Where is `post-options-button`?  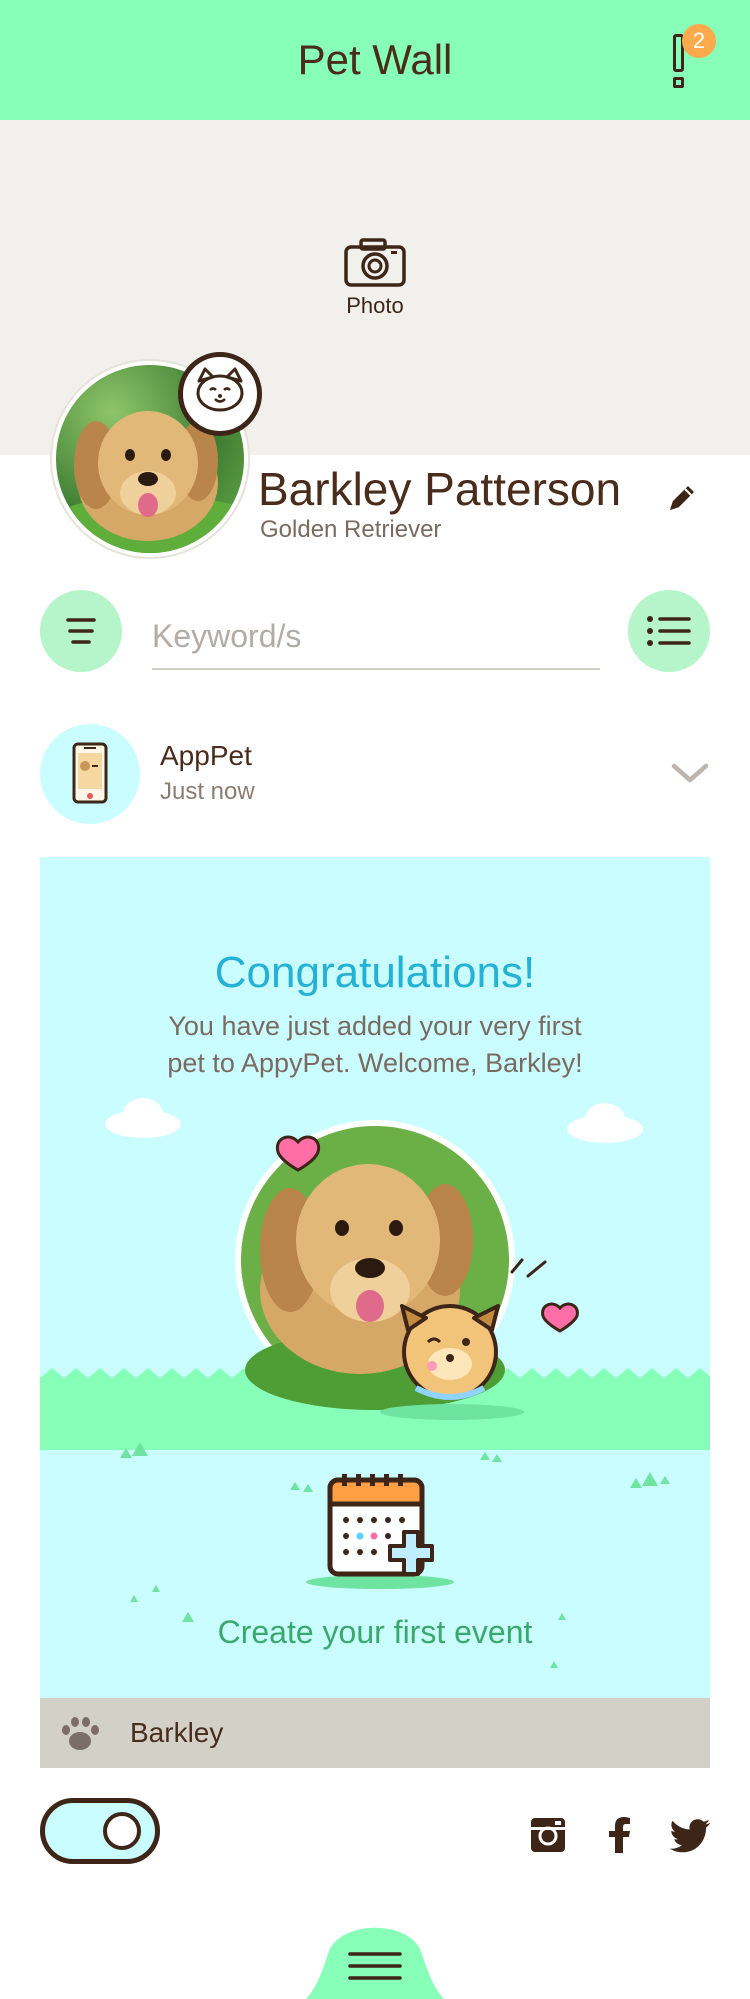
post-options-button is located at coordinates (690, 773).